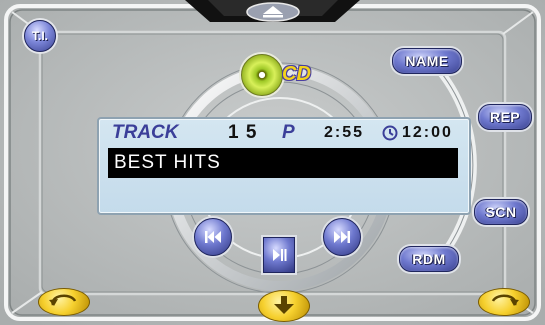  Describe the element at coordinates (390, 133) in the screenshot. I see `clock-icon` at that location.